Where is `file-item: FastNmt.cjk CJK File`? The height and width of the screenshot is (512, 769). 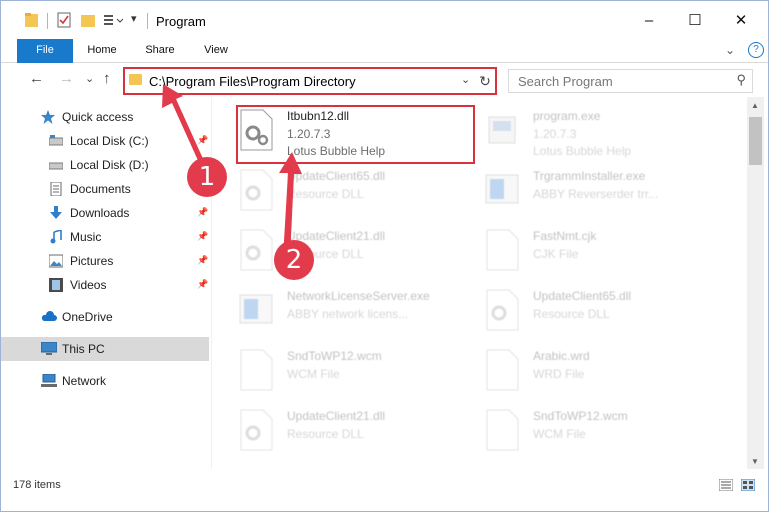 file-item: FastNmt.cjk CJK File is located at coordinates (605, 253).